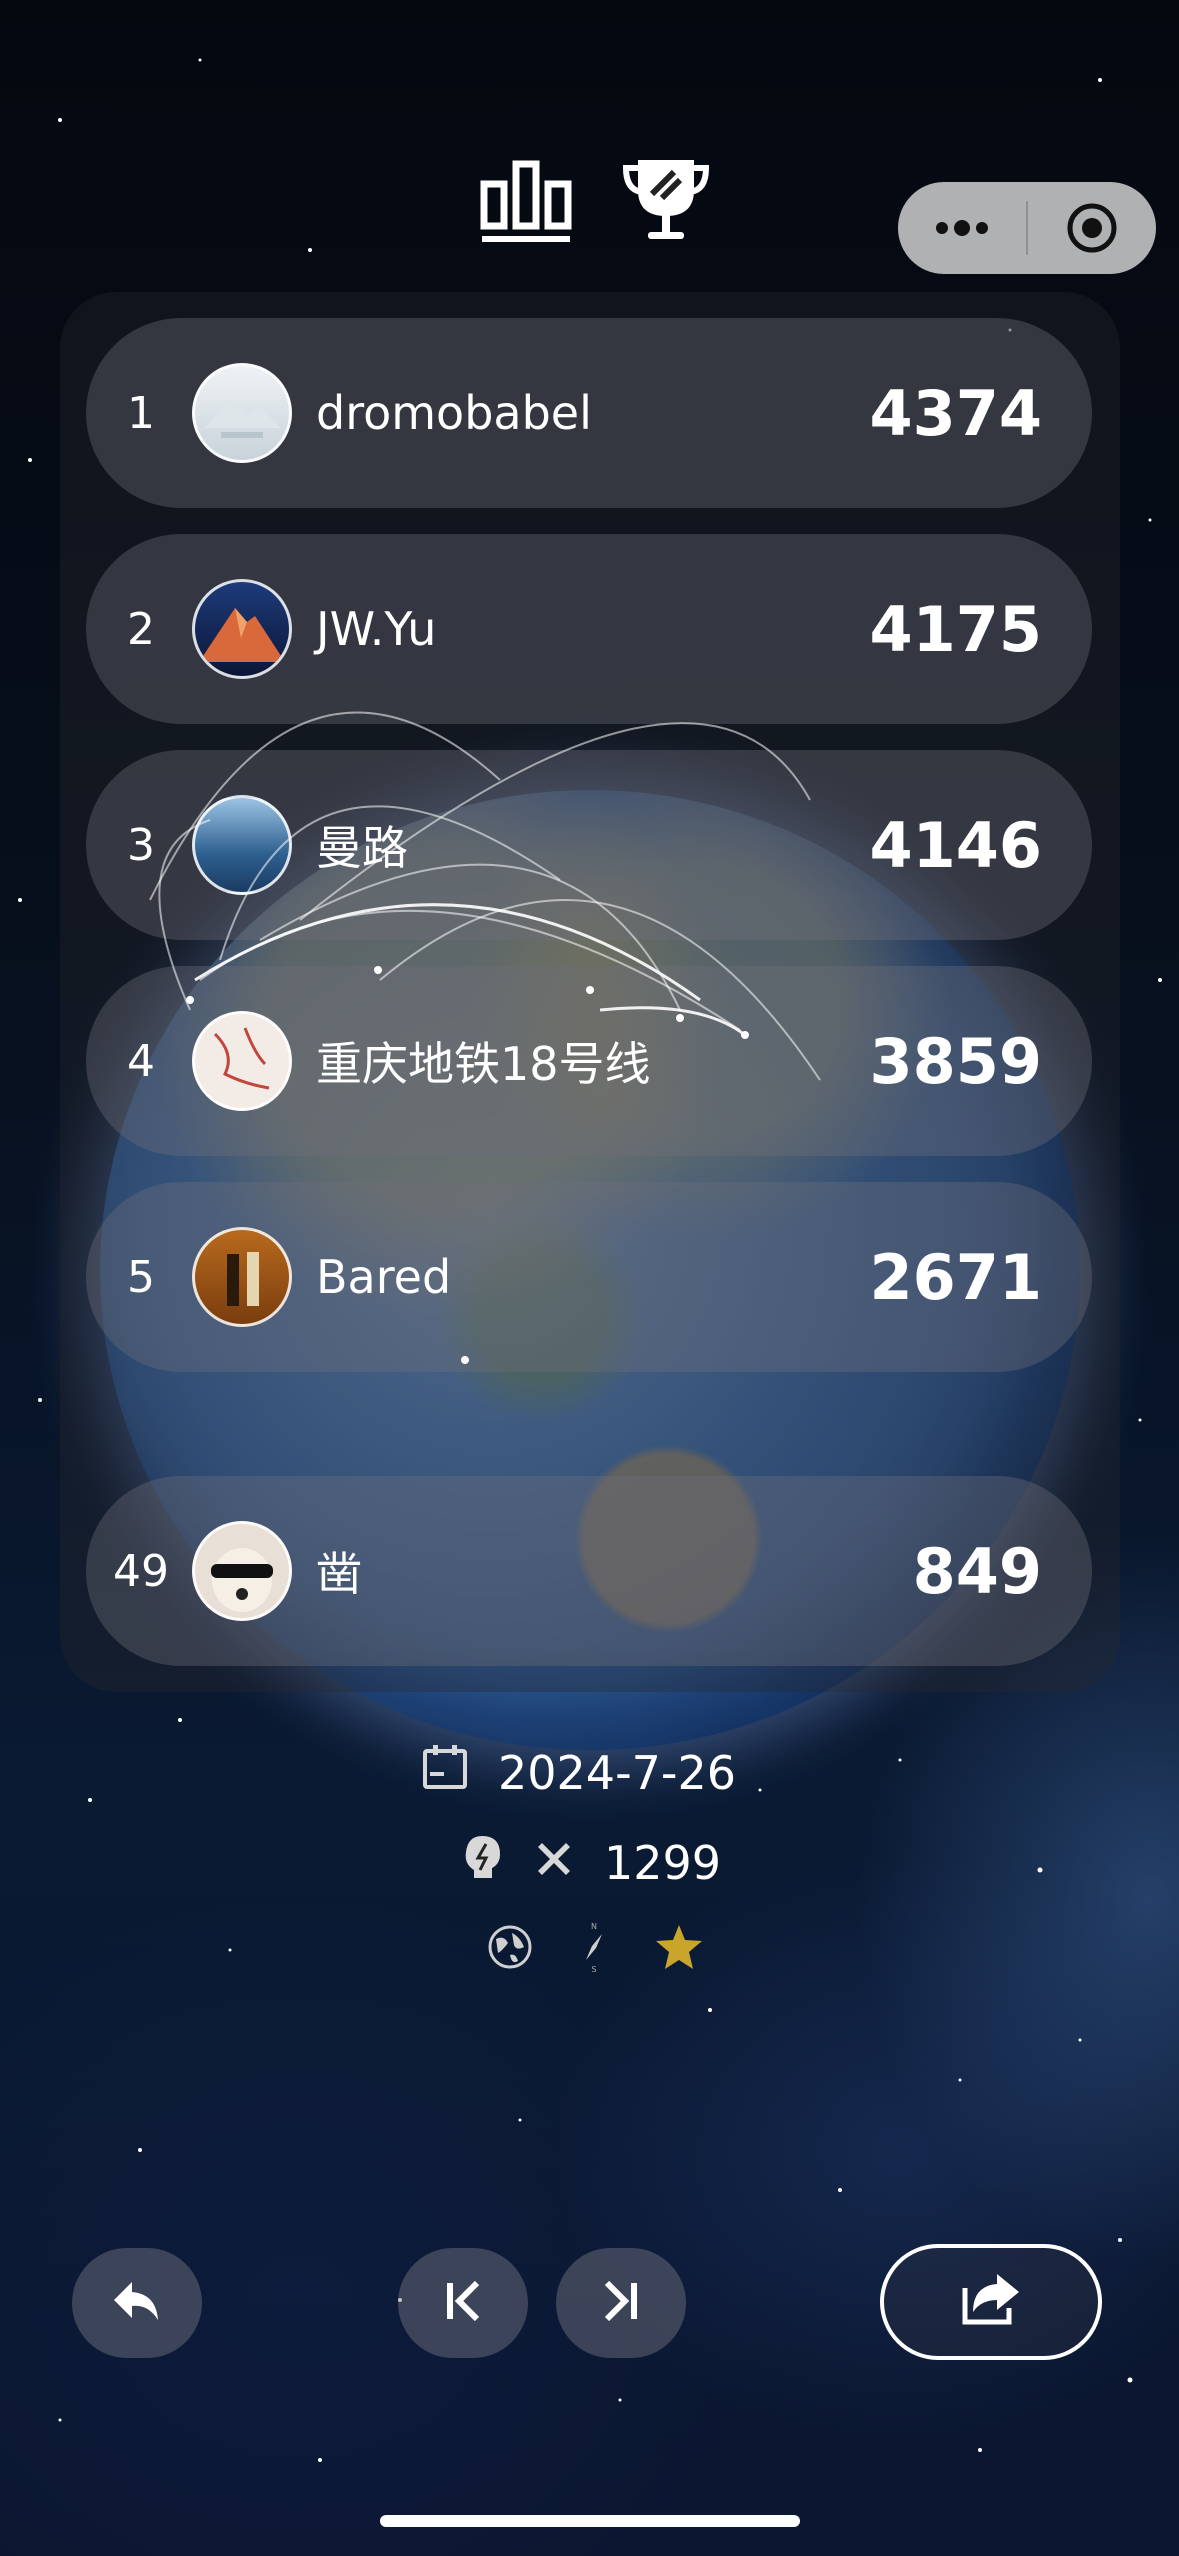 The height and width of the screenshot is (2556, 1179). I want to click on rank-number: 4, so click(141, 1061).